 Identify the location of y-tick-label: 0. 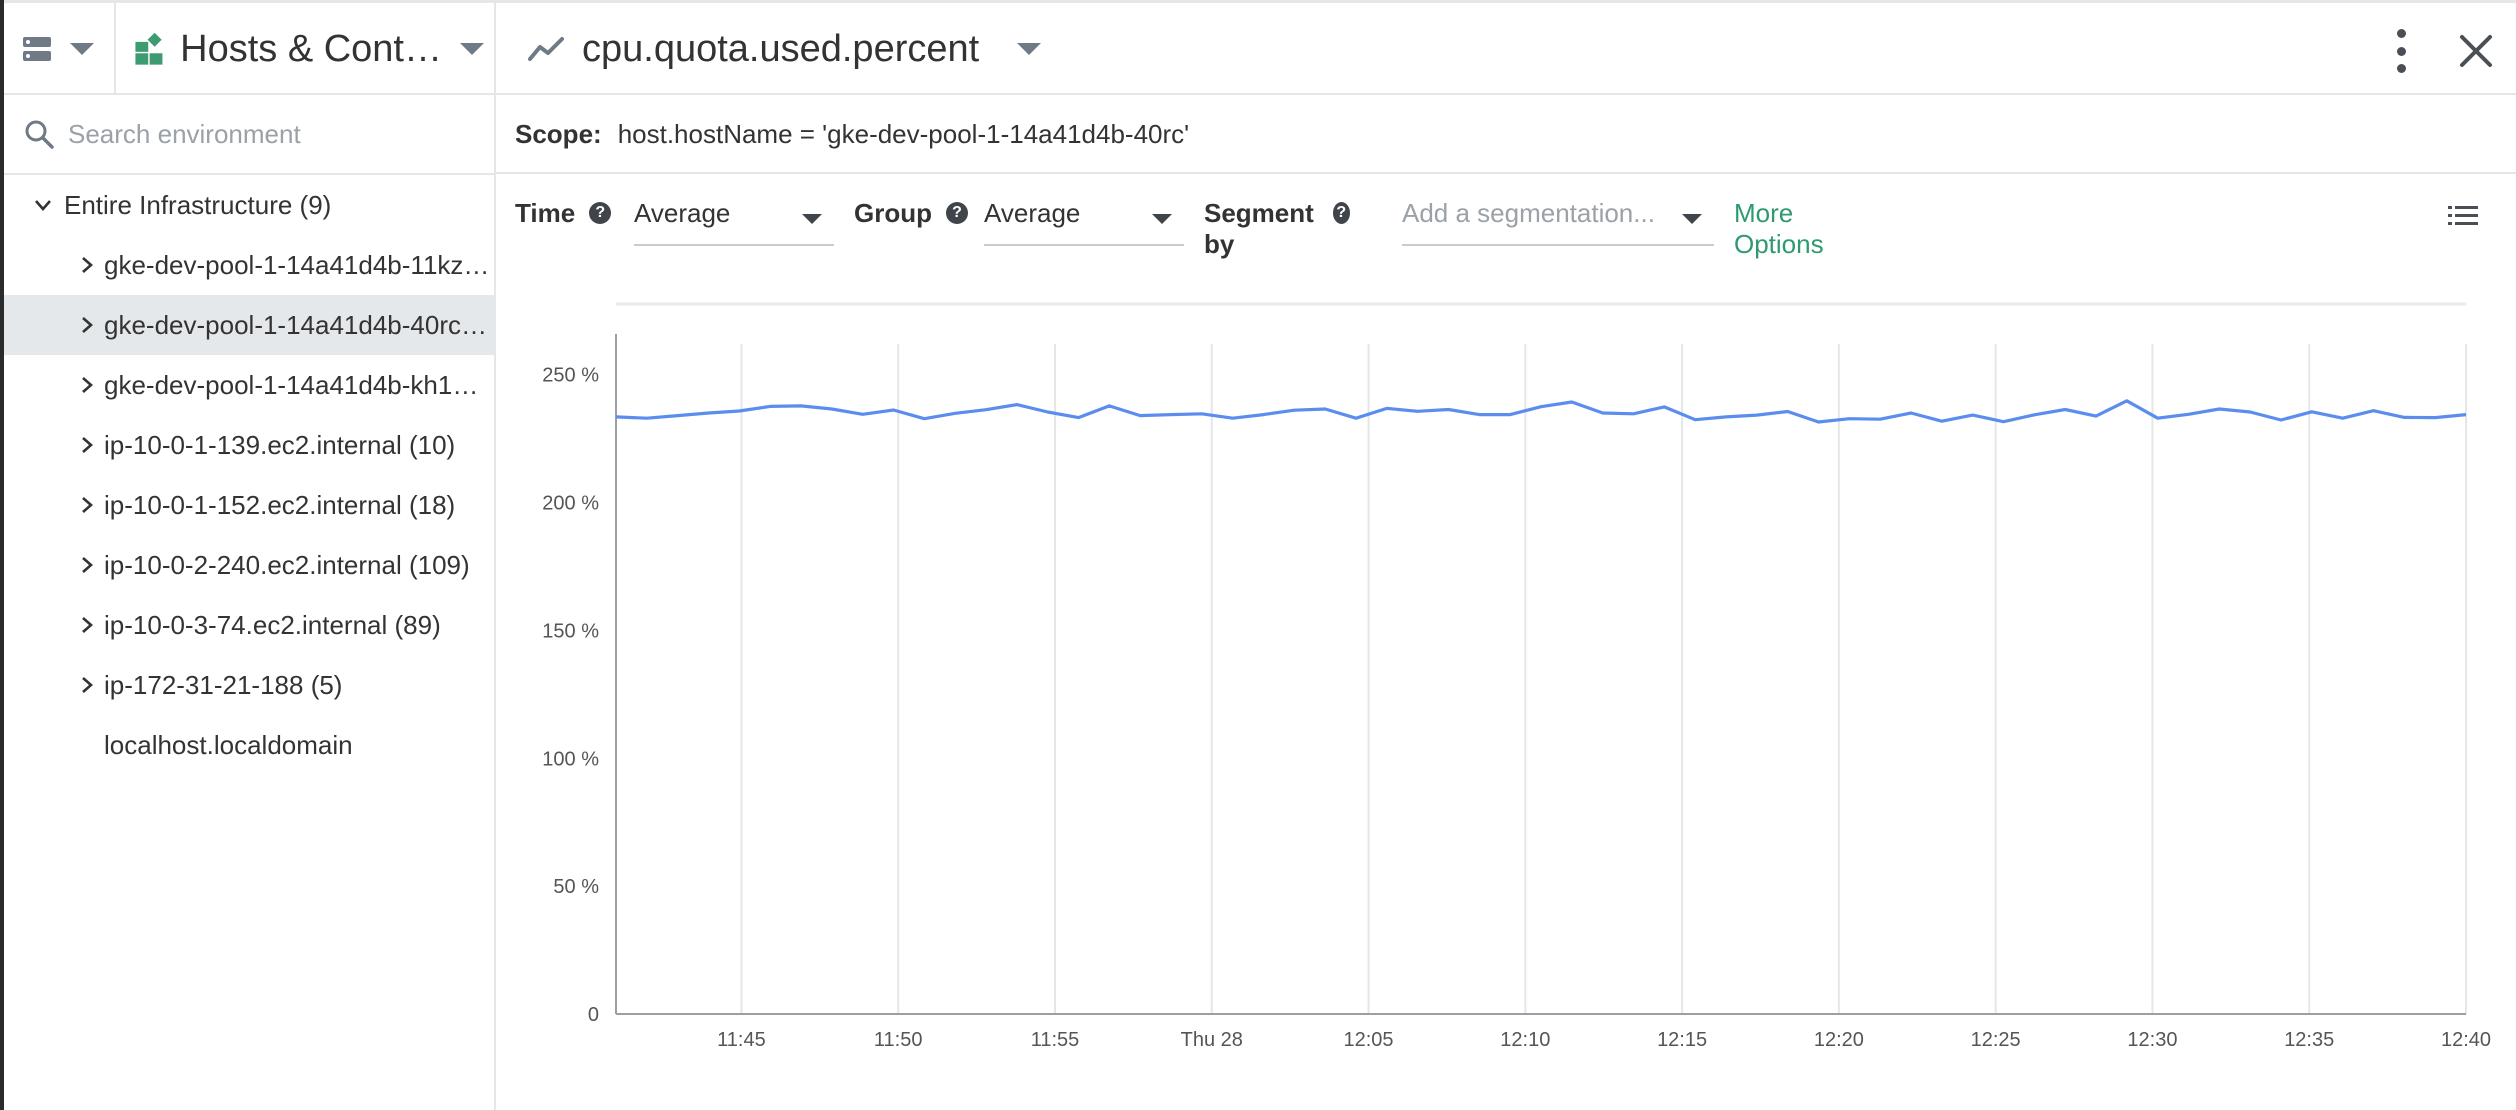
(593, 1015).